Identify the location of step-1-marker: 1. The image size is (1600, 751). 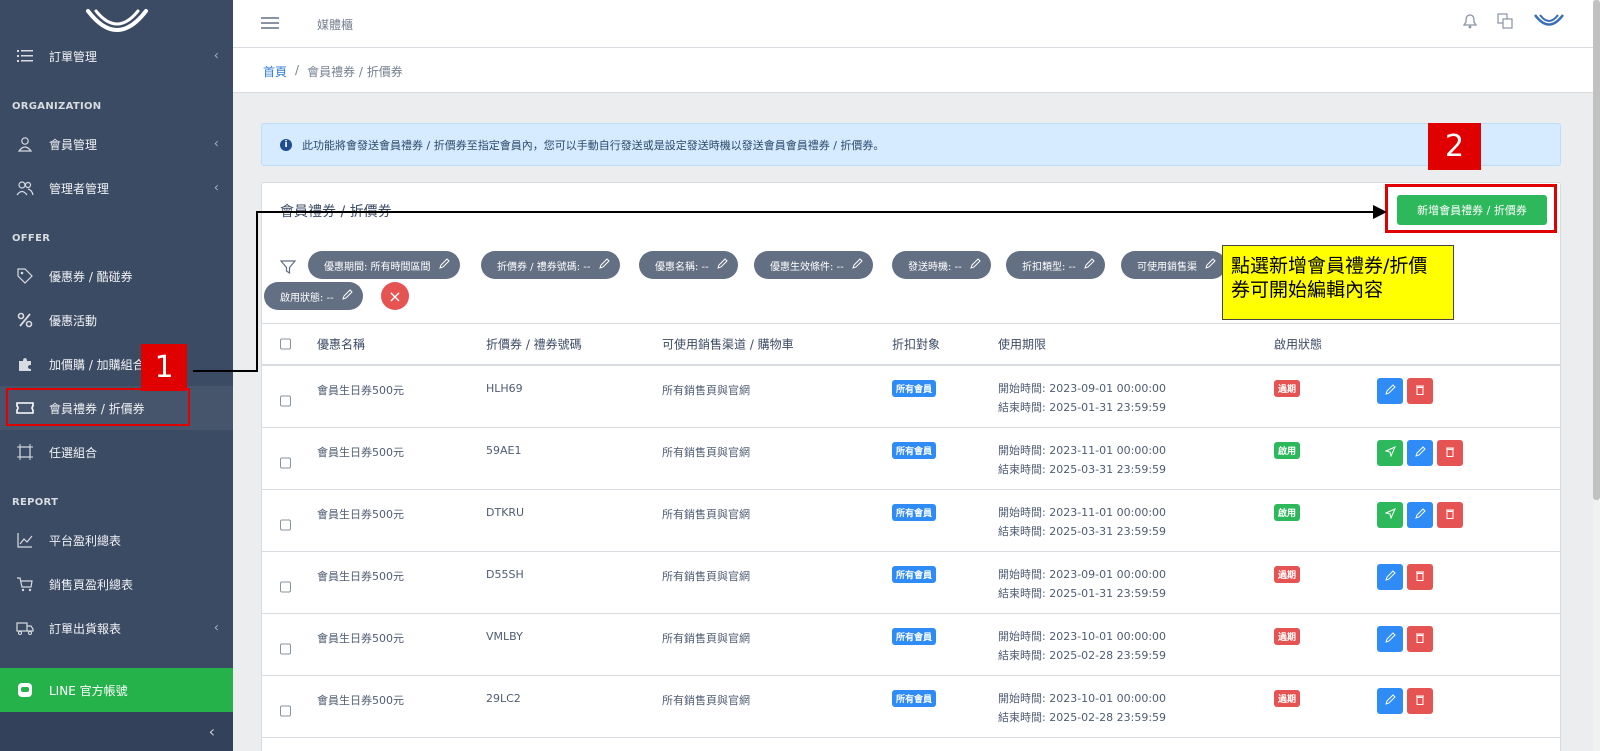
(164, 367).